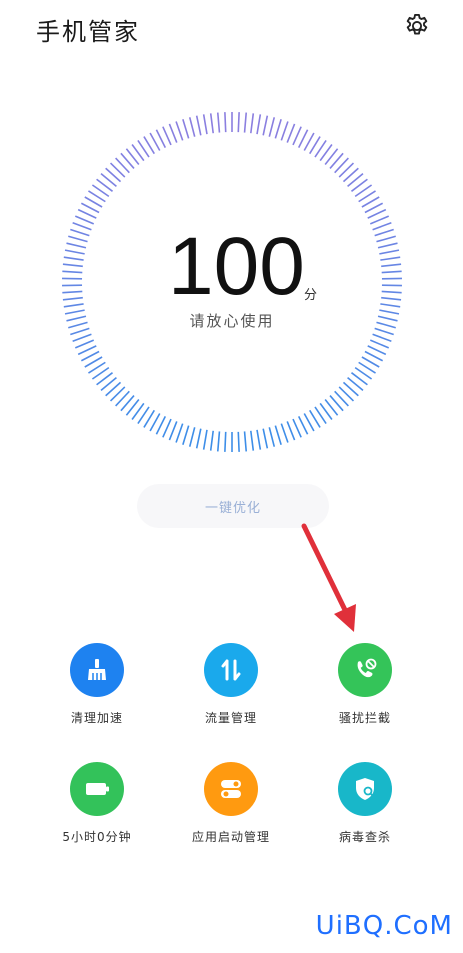  Describe the element at coordinates (364, 718) in the screenshot. I see `tool-label: 骚扰拦截` at that location.